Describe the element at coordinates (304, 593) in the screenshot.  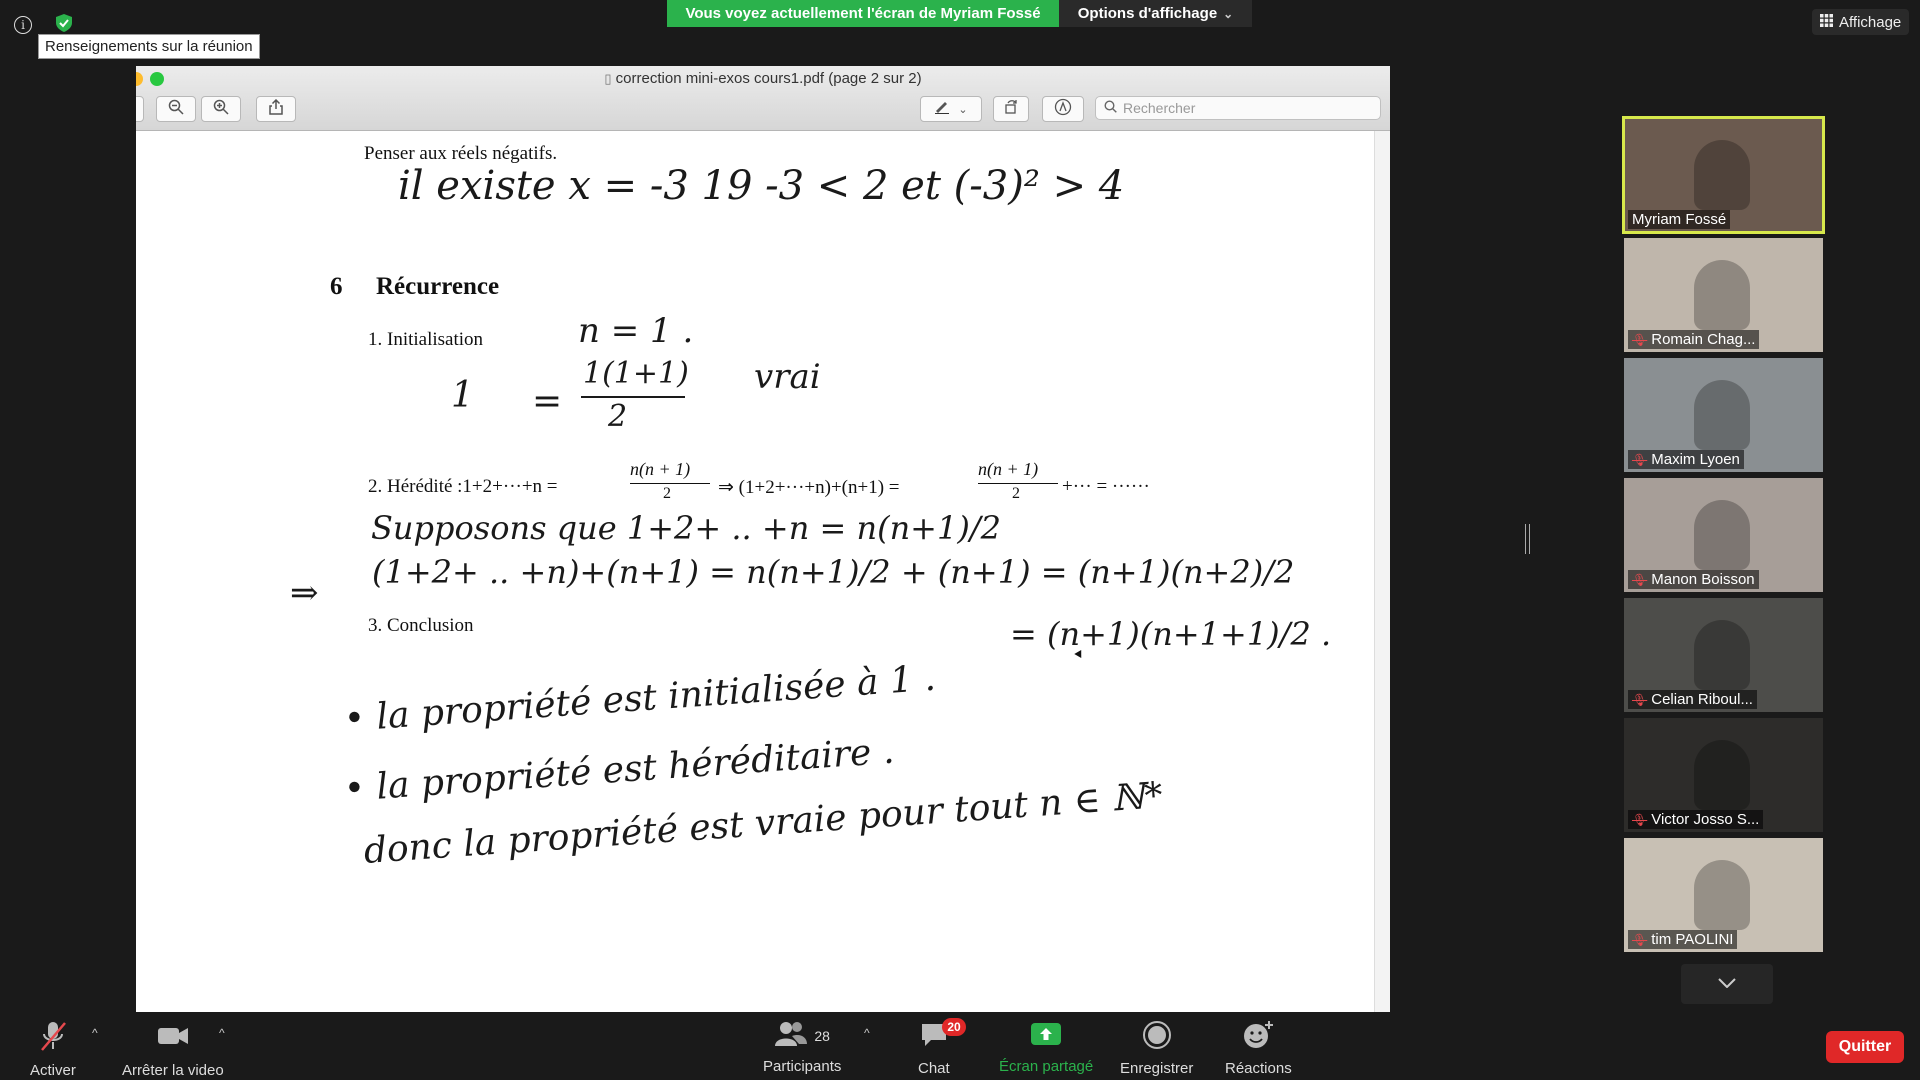
I see `handwritten-line: ⇒` at that location.